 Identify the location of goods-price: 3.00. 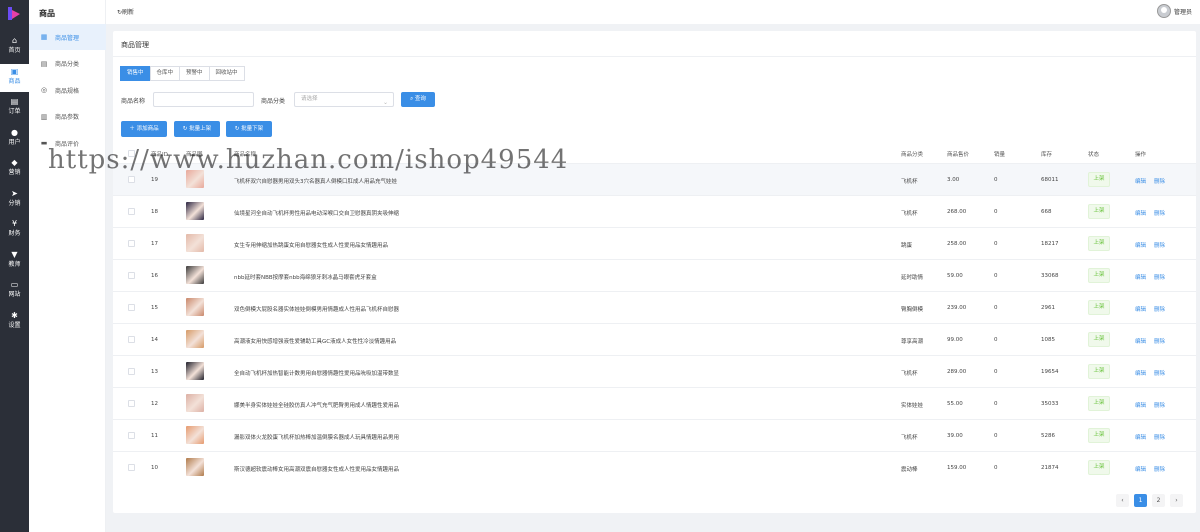
(953, 180).